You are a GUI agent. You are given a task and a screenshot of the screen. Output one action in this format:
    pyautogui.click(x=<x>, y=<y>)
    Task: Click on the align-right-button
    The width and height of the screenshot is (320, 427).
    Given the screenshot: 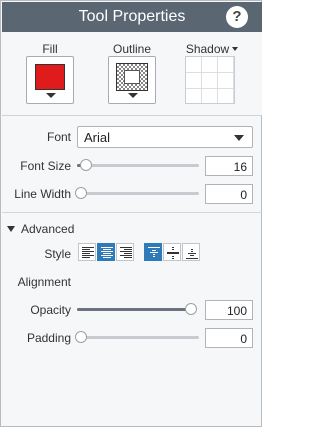 What is the action you would take?
    pyautogui.click(x=125, y=252)
    